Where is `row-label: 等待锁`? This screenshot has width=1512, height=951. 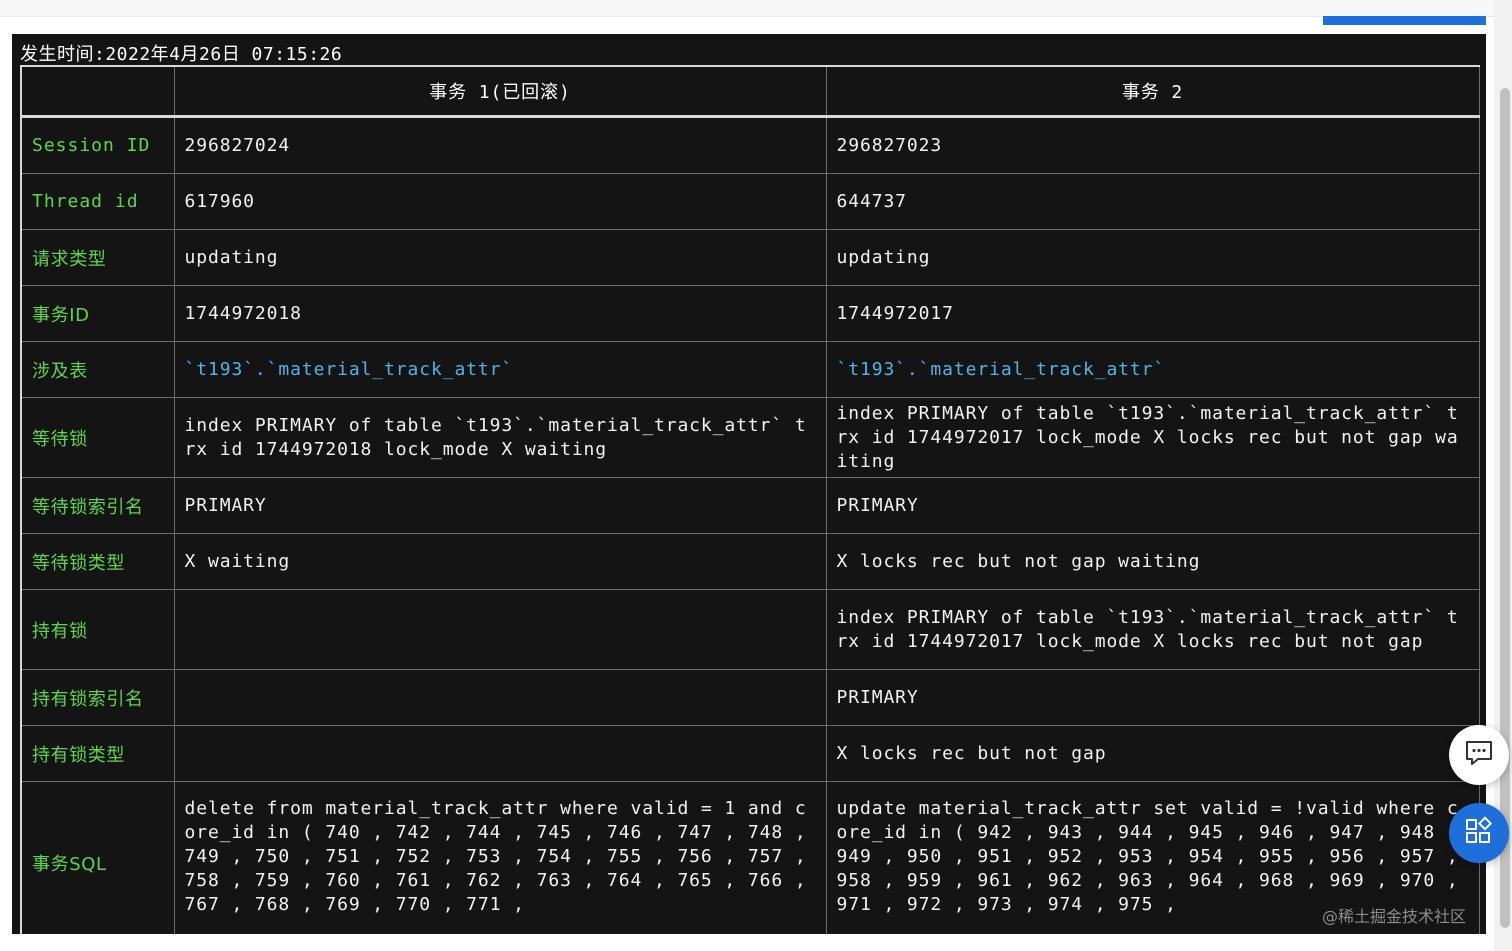 row-label: 等待锁 is located at coordinates (97, 437).